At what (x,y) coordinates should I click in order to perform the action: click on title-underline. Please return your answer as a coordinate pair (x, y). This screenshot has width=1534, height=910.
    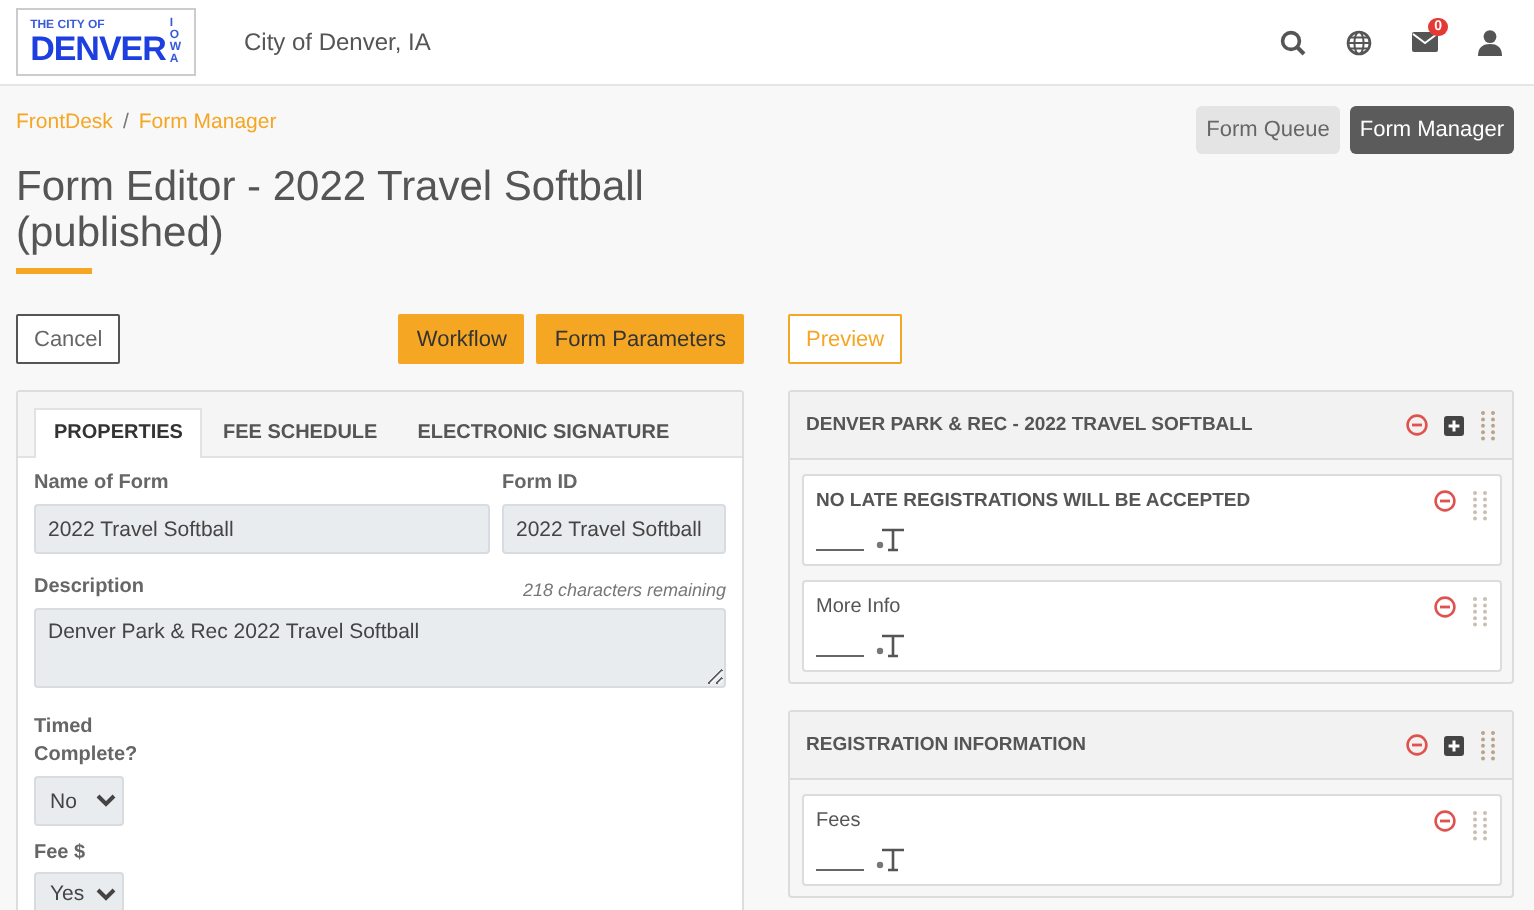
    Looking at the image, I should click on (54, 271).